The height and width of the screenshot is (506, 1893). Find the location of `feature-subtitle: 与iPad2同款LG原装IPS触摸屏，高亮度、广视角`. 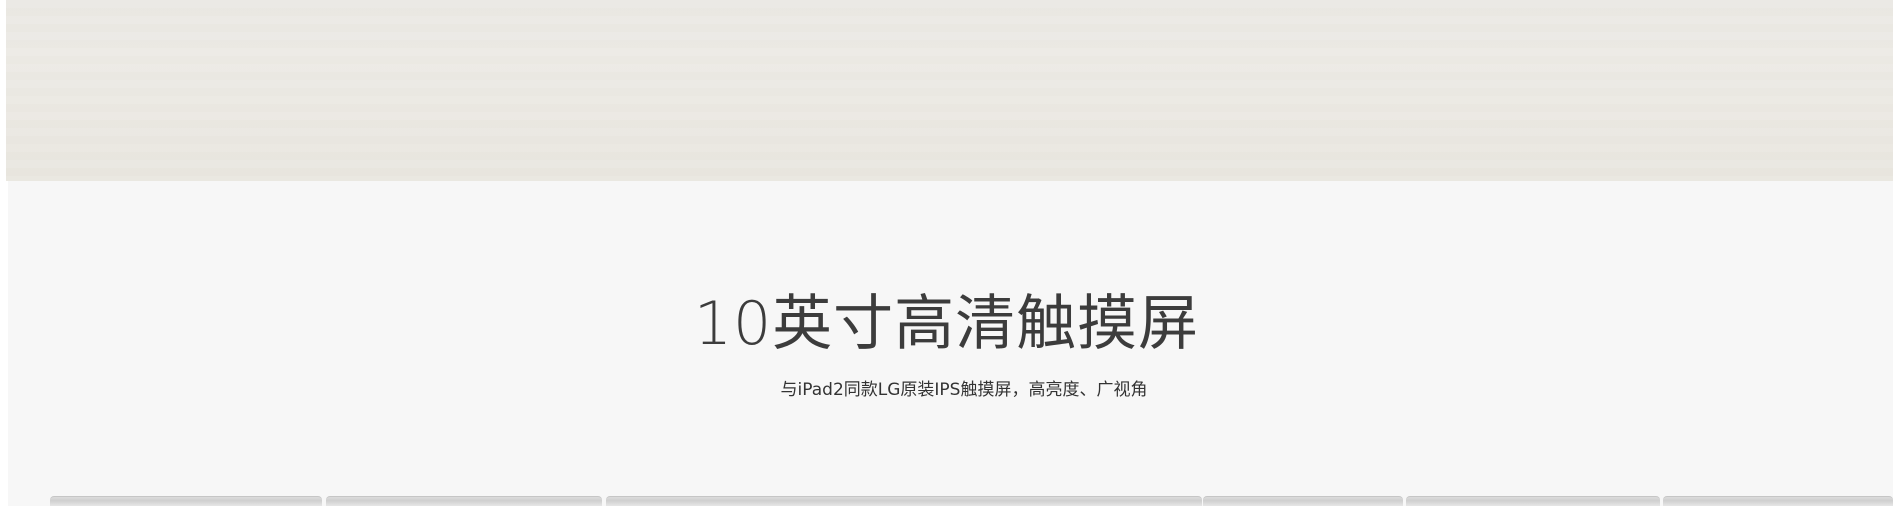

feature-subtitle: 与iPad2同款LG原装IPS触摸屏，高亮度、广视角 is located at coordinates (964, 390).